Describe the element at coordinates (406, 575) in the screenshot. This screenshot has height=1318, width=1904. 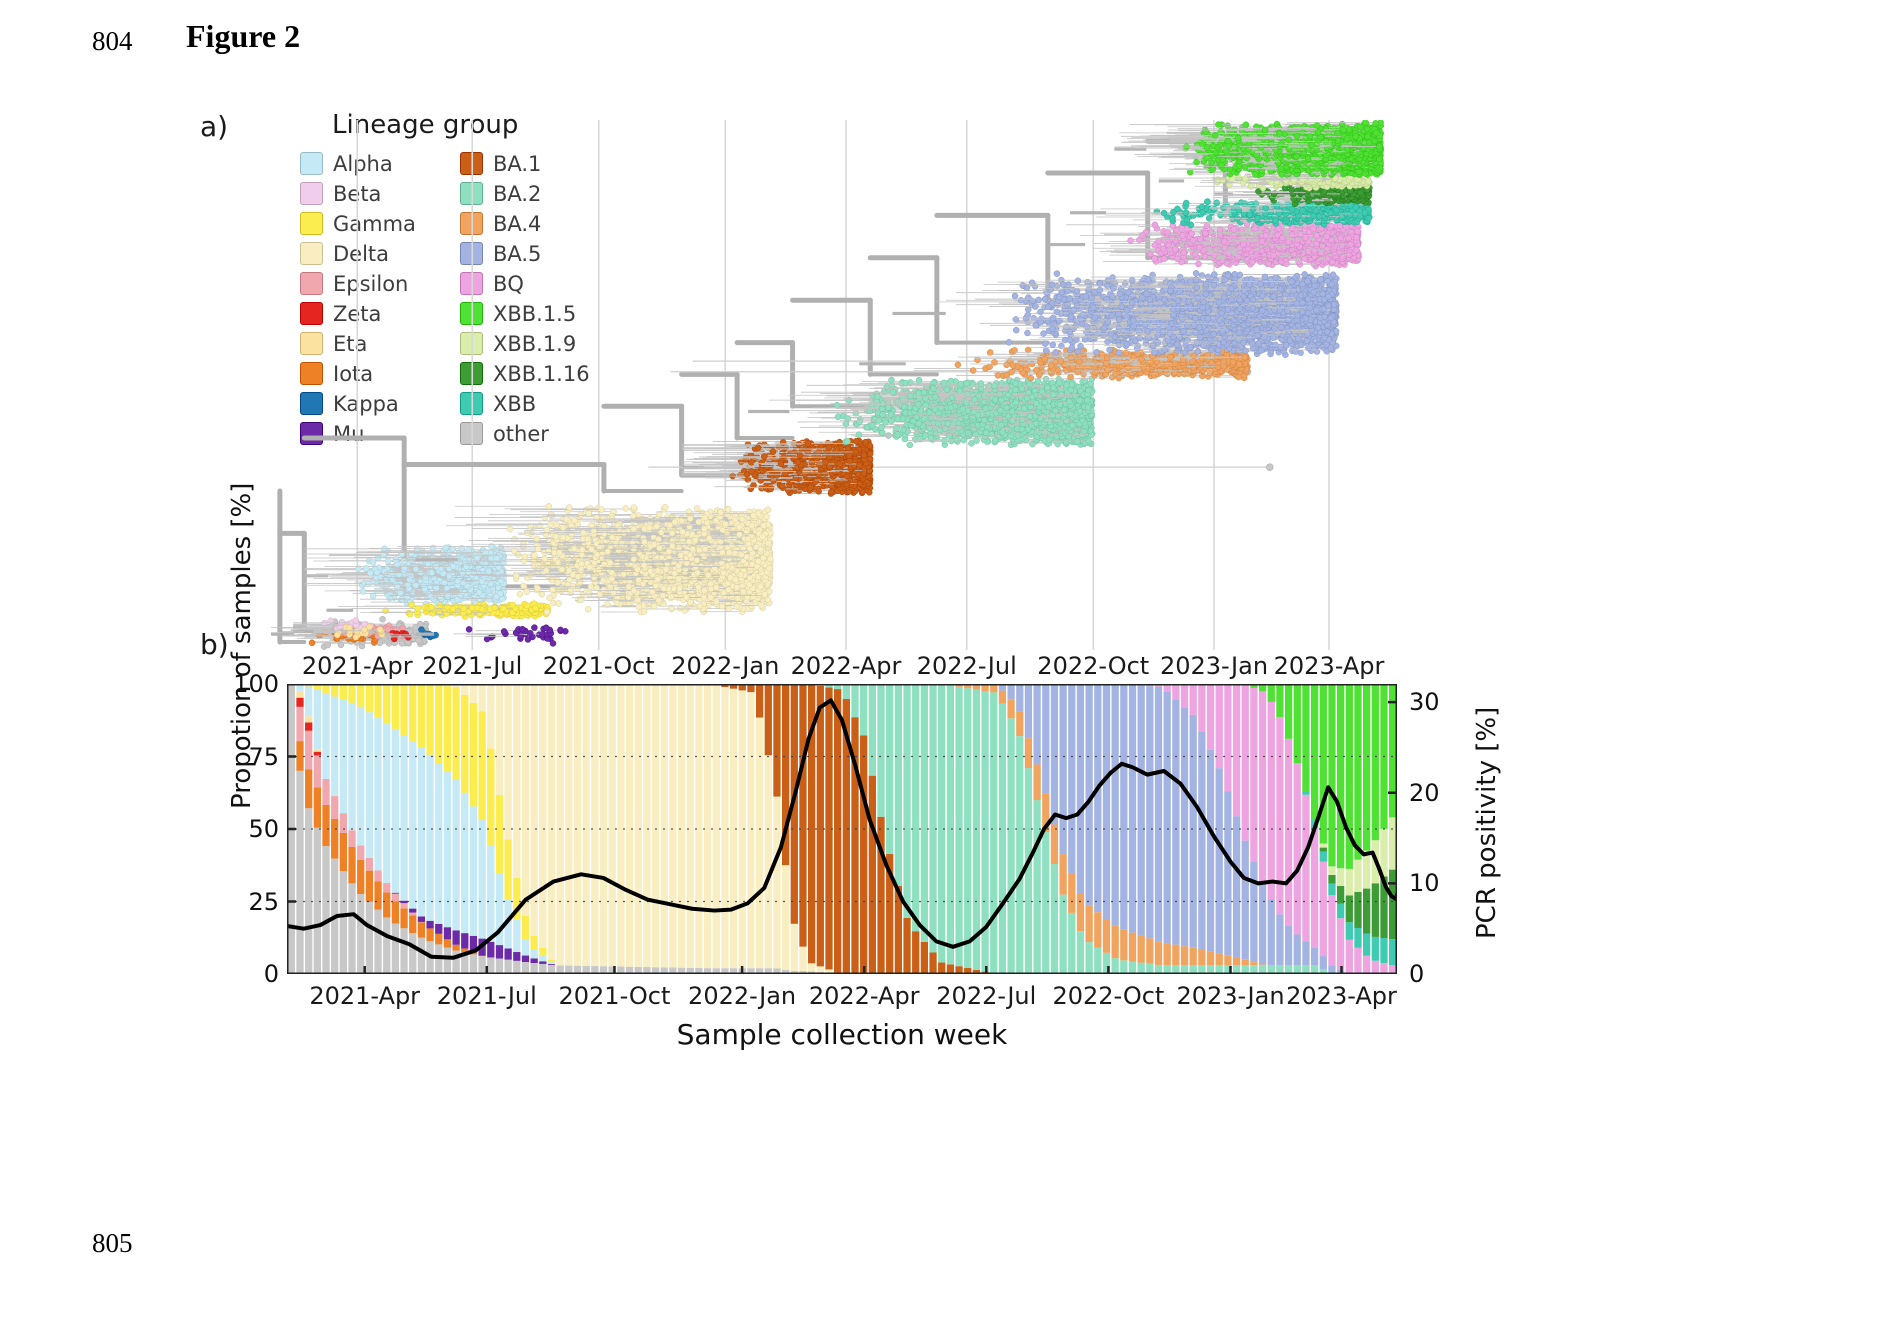
I see `tree-clade-Alpha` at that location.